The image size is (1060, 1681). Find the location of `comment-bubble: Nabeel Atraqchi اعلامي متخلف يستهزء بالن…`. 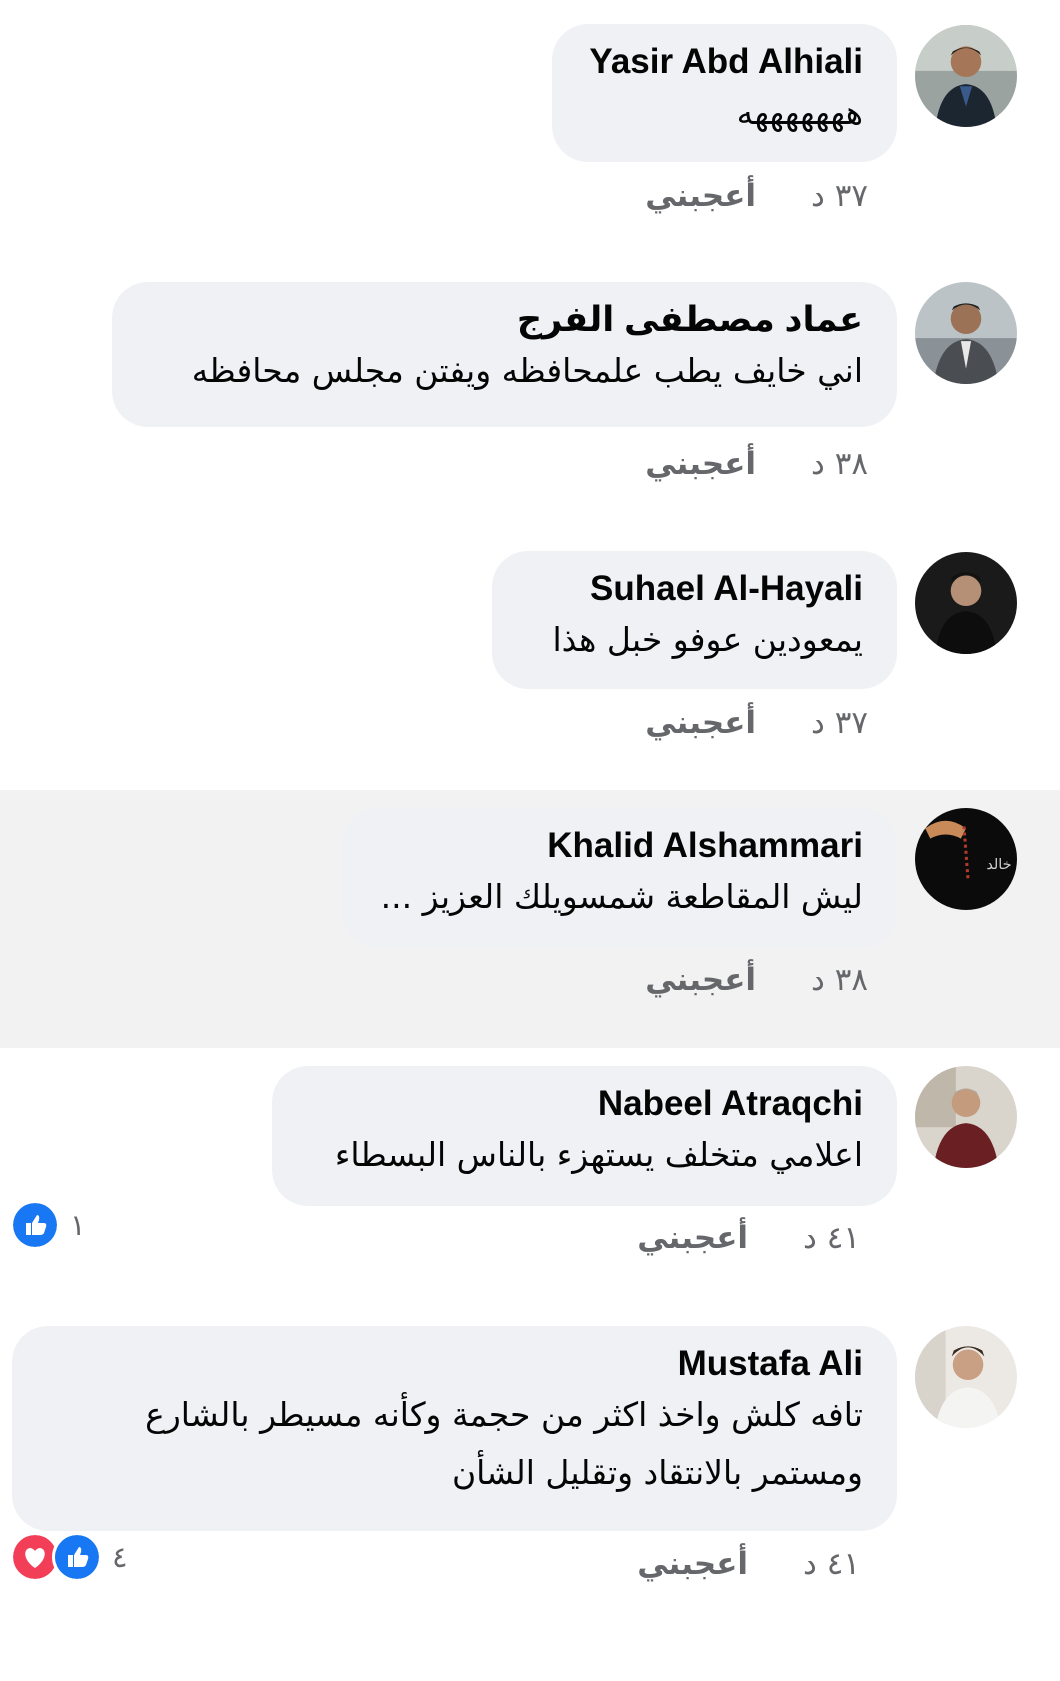

comment-bubble: Nabeel Atraqchi اعلامي متخلف يستهزء بالن… is located at coordinates (584, 1136).